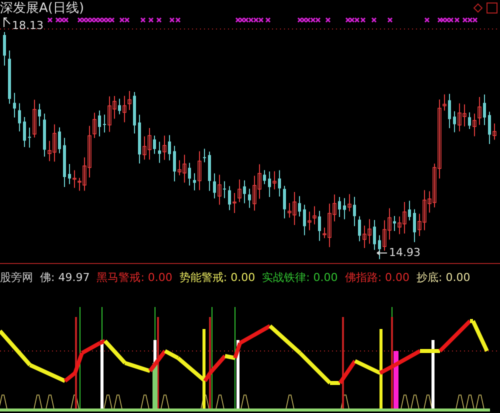 Image resolution: width=500 pixels, height=413 pixels. Describe the element at coordinates (42, 8) in the screenshot. I see `chart-title: 深发展A(日线)` at that location.